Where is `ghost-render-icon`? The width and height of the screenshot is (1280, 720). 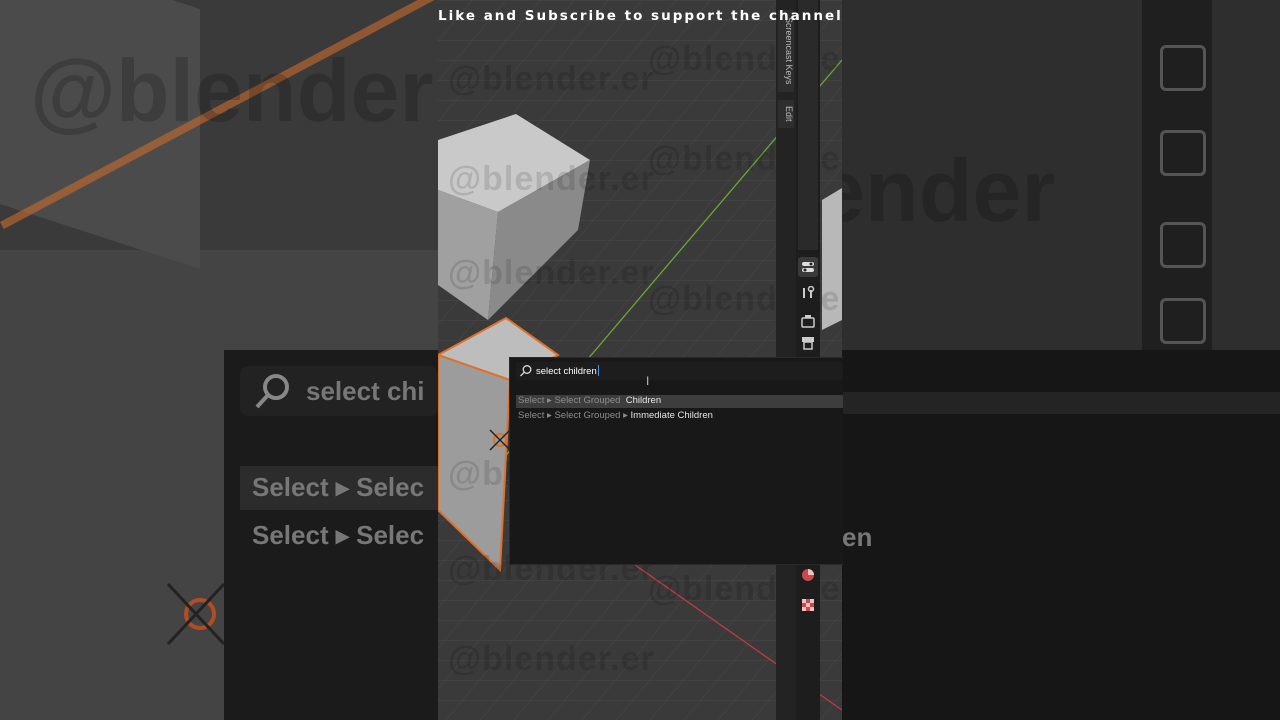
ghost-render-icon is located at coordinates (1183, 245).